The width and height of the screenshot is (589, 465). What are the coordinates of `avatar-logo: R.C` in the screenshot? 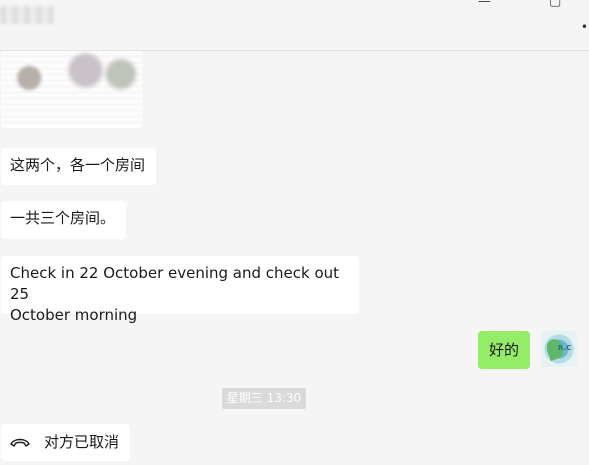 It's located at (565, 348).